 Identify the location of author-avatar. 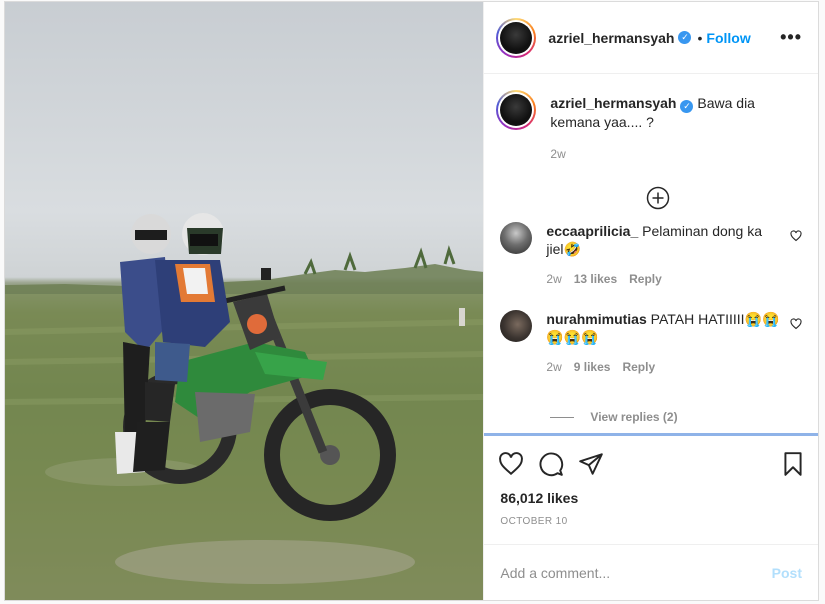
(516, 37).